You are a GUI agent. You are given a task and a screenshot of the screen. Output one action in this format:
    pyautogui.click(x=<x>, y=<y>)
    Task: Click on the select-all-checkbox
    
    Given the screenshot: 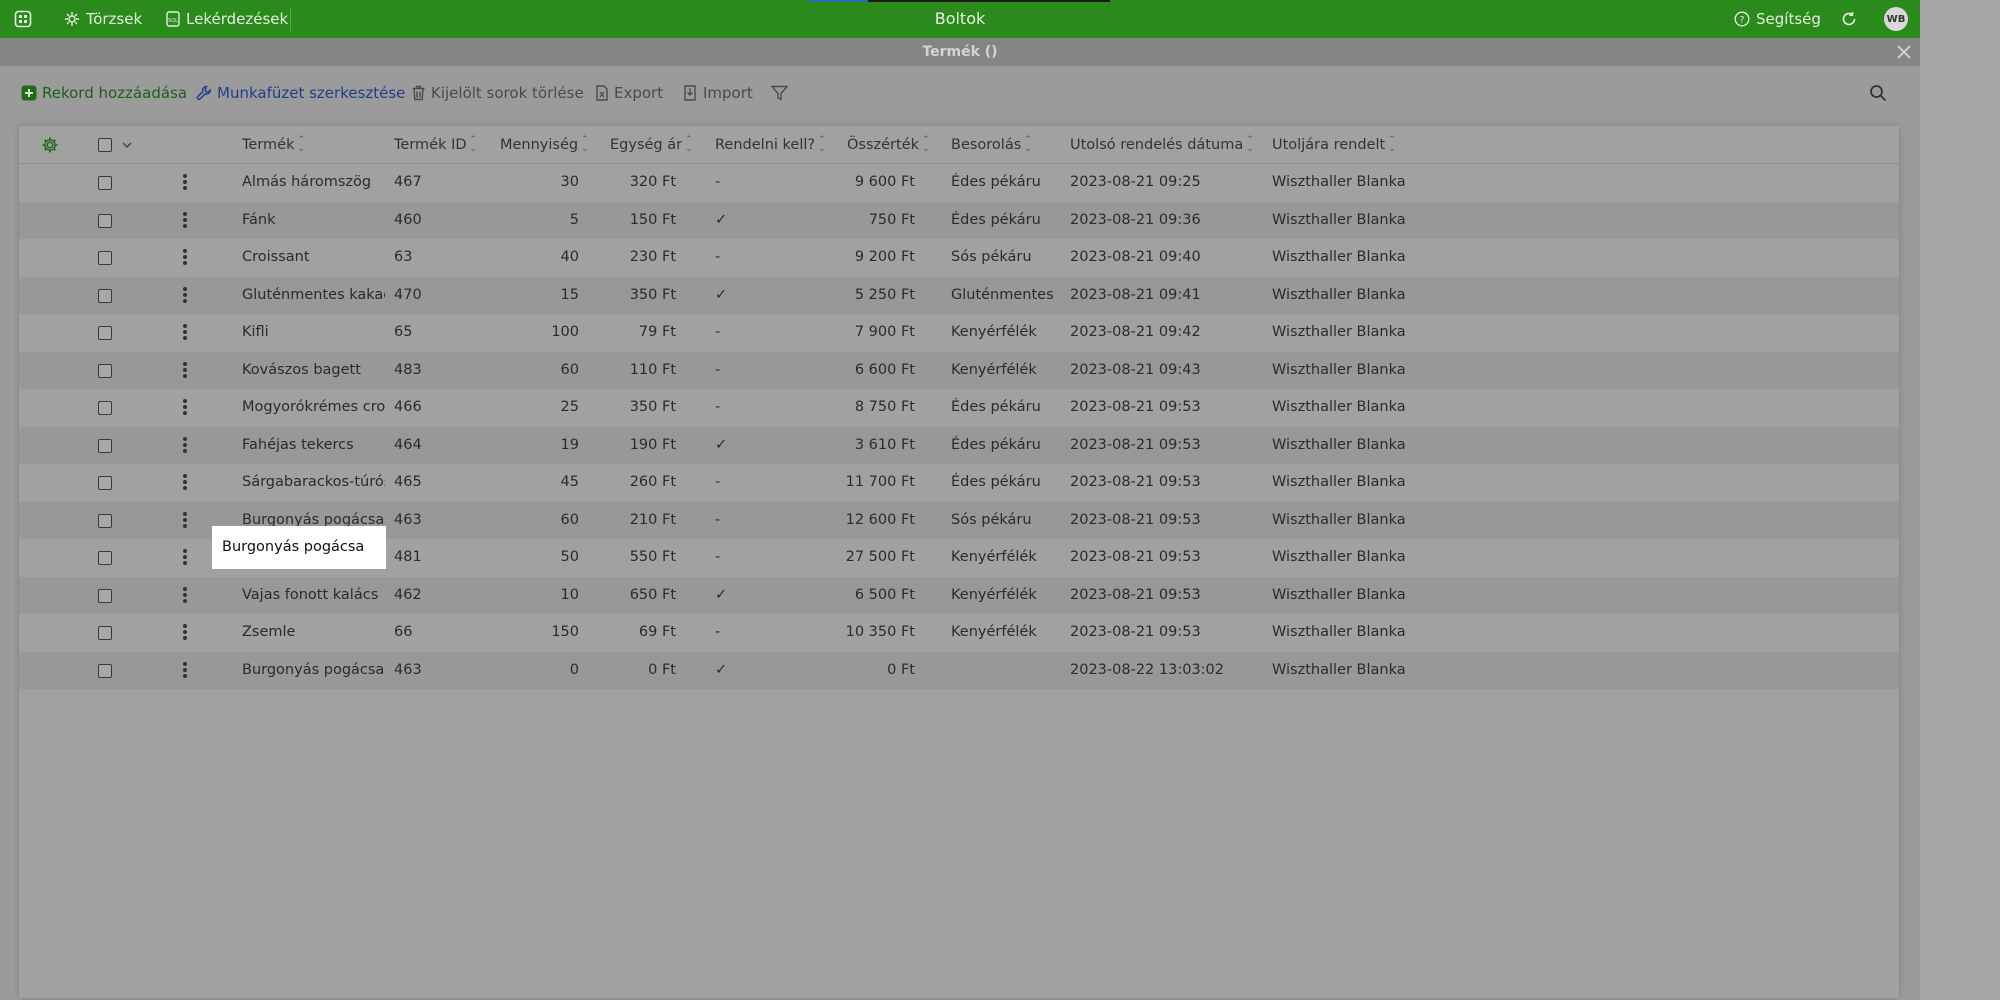 What is the action you would take?
    pyautogui.click(x=105, y=145)
    